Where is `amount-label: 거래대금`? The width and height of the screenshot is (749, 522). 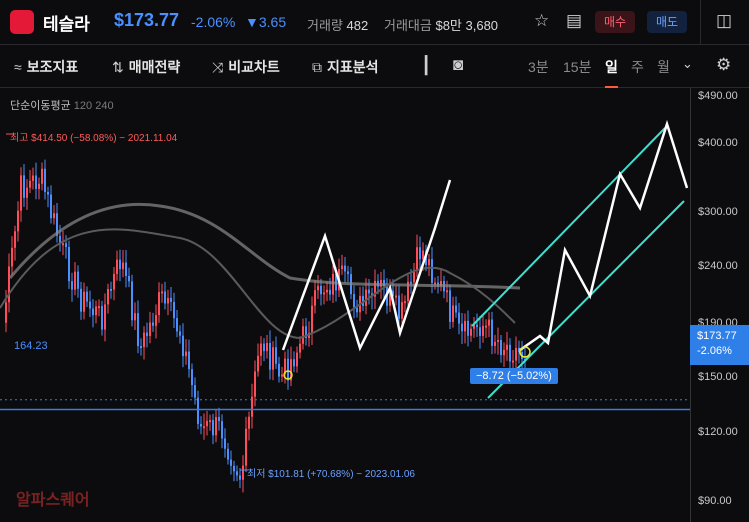 amount-label: 거래대금 is located at coordinates (408, 25).